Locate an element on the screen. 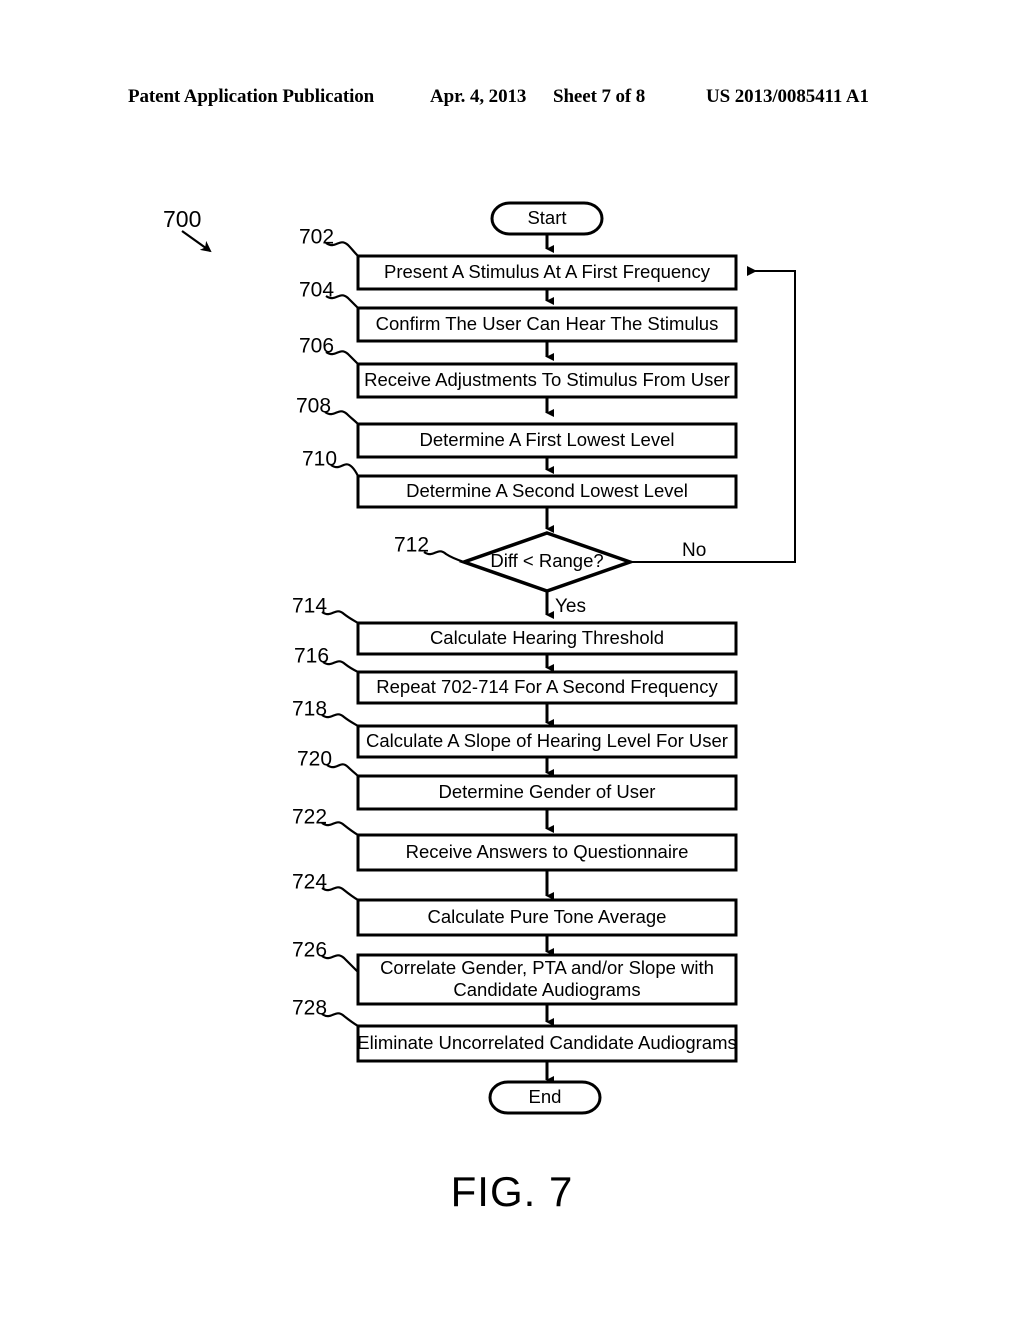 The height and width of the screenshot is (1320, 1024). branch-label-yes: Yes is located at coordinates (570, 606).